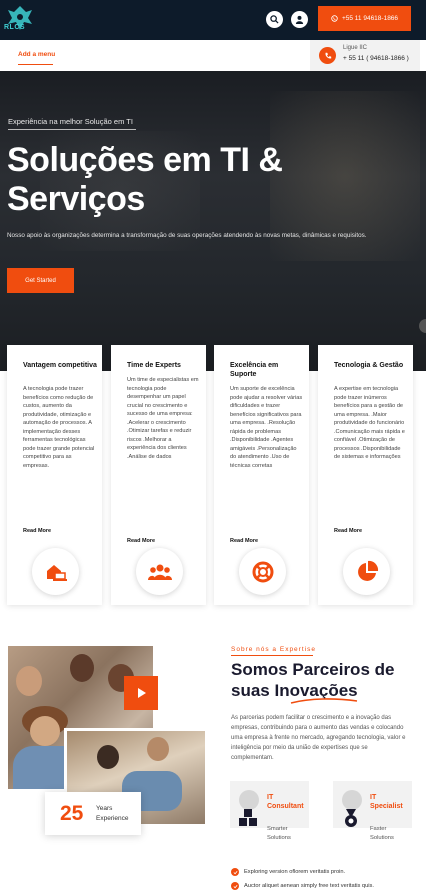 This screenshot has width=426, height=891. Describe the element at coordinates (60, 365) in the screenshot. I see `feature-card-title: Vantagem competitiva` at that location.